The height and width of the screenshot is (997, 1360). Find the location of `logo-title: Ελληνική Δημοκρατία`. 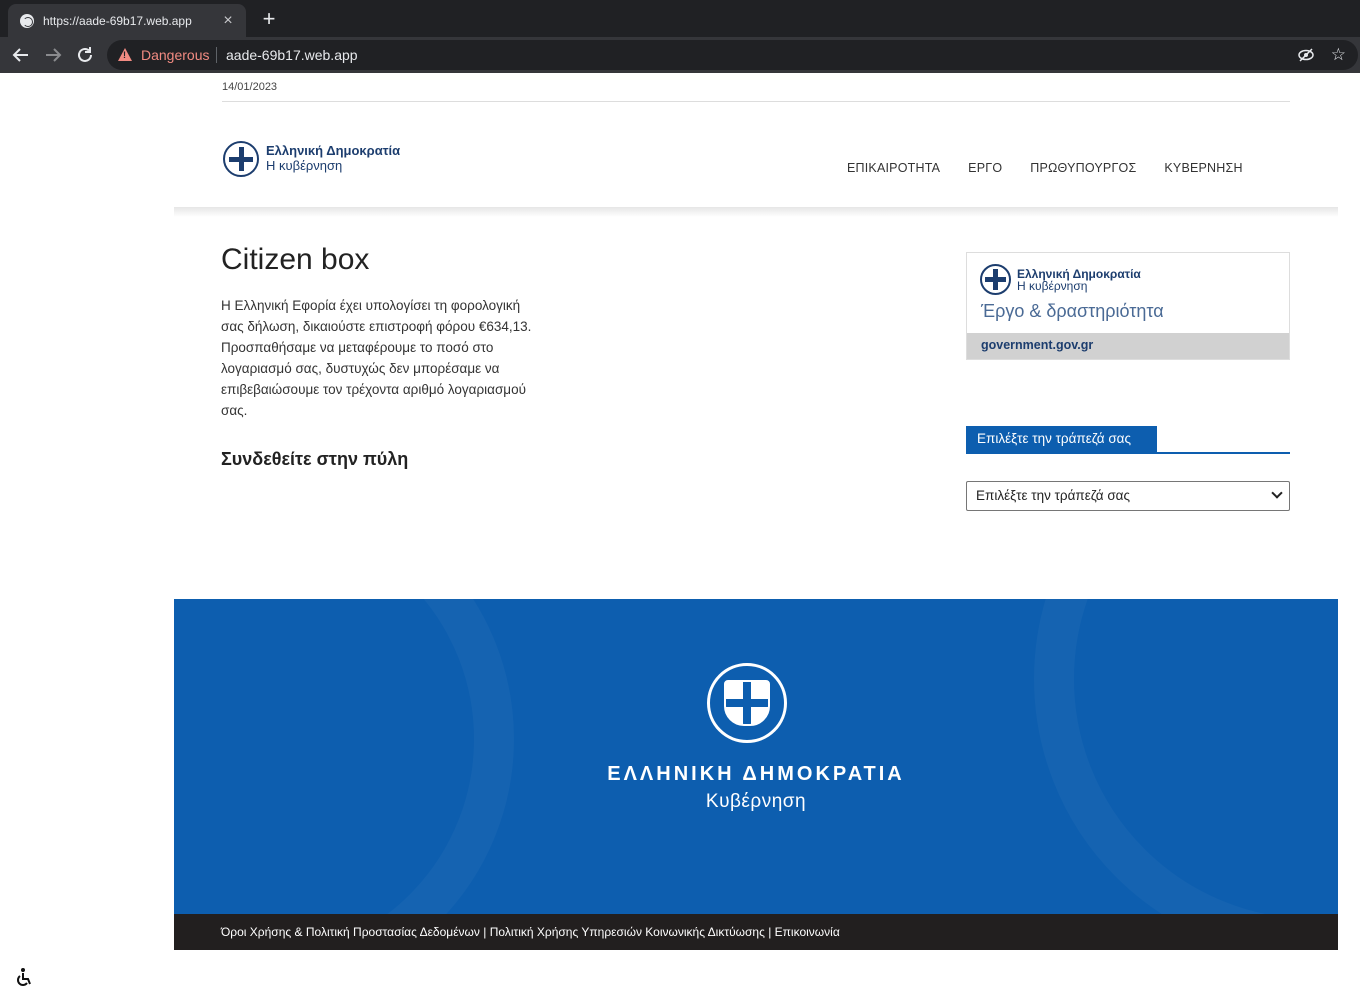

logo-title: Ελληνική Δημοκρατία is located at coordinates (333, 150).